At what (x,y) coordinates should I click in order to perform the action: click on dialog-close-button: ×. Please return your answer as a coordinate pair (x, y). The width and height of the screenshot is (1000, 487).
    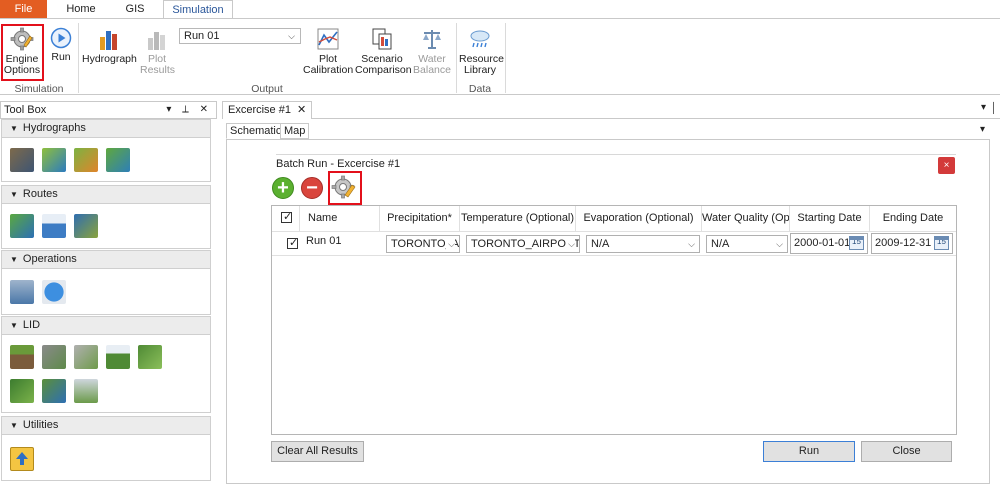
    Looking at the image, I should click on (946, 165).